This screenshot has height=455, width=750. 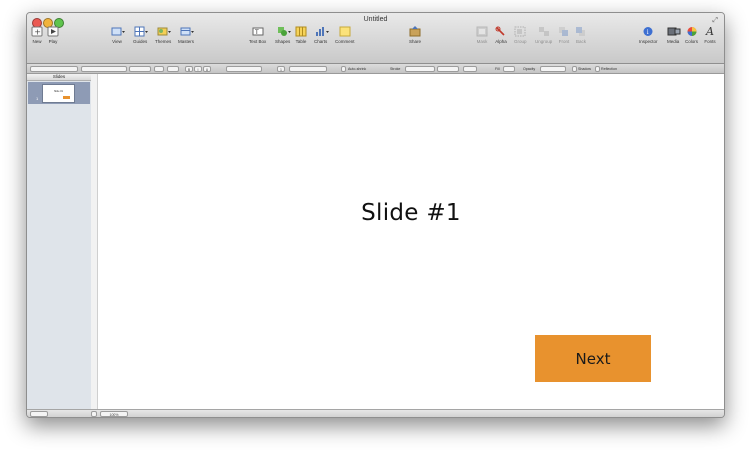 I want to click on opacity-label: Opacity, so click(x=529, y=68).